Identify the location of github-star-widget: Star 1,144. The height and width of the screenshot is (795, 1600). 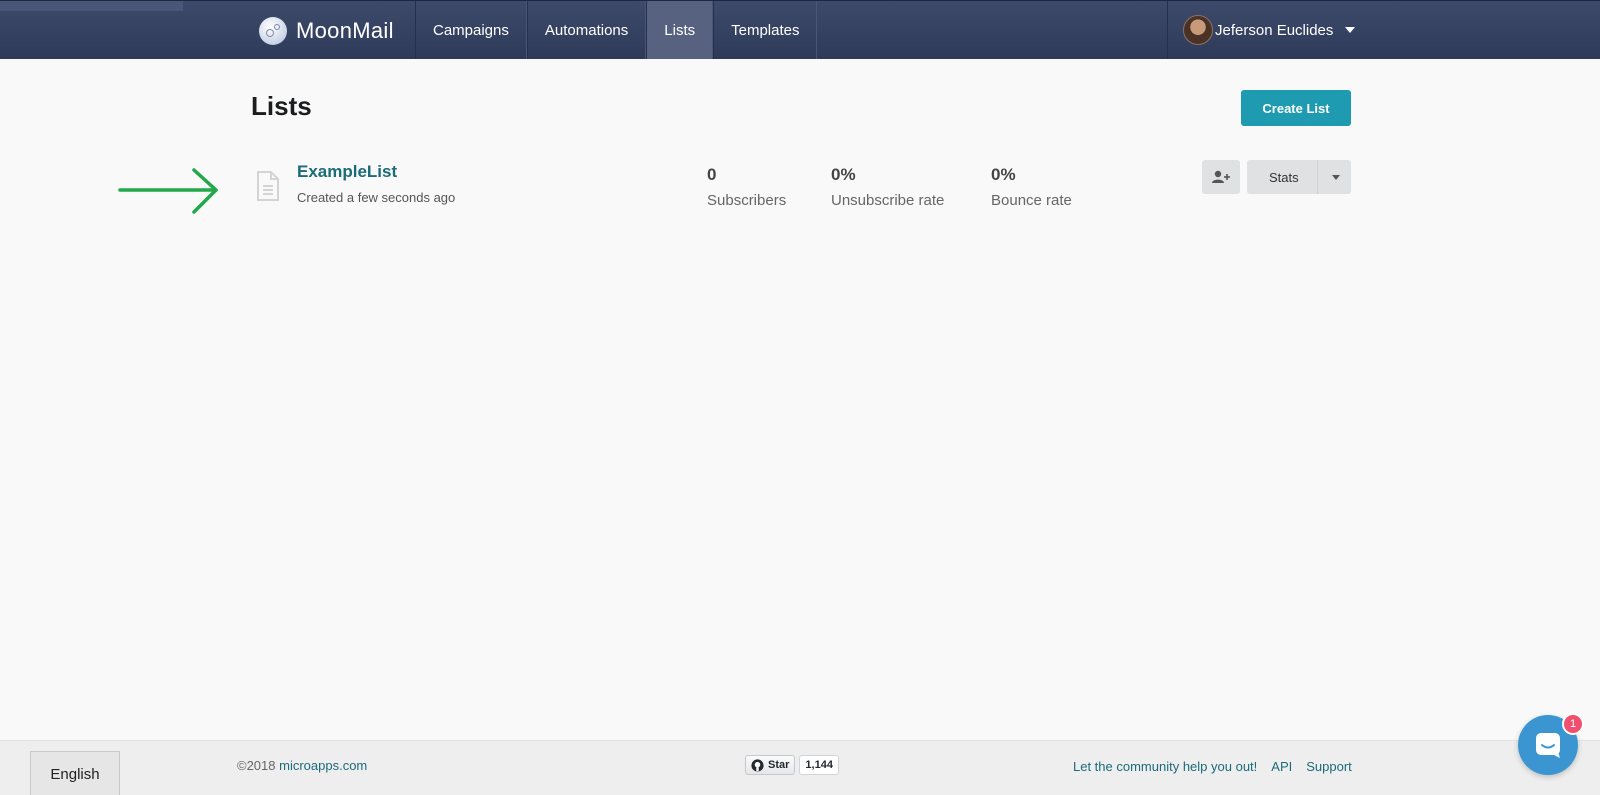
(792, 765).